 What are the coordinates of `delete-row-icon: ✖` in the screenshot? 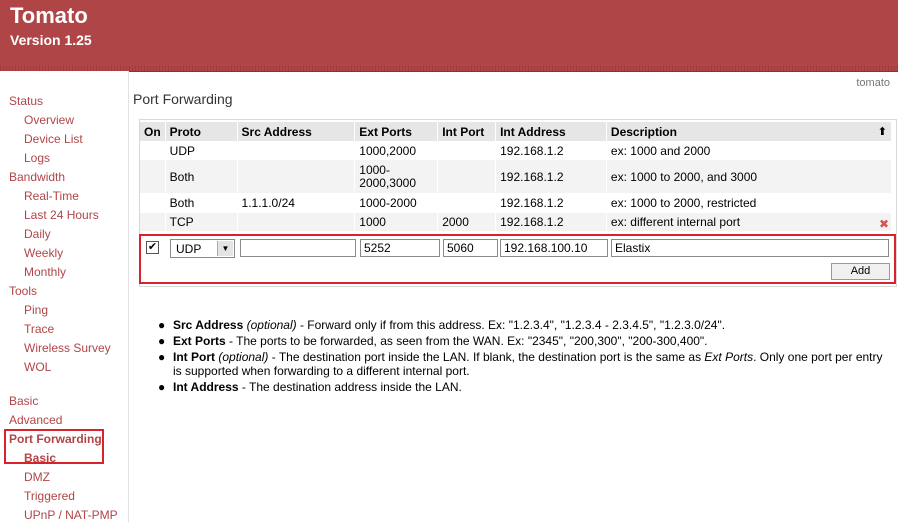 It's located at (884, 224).